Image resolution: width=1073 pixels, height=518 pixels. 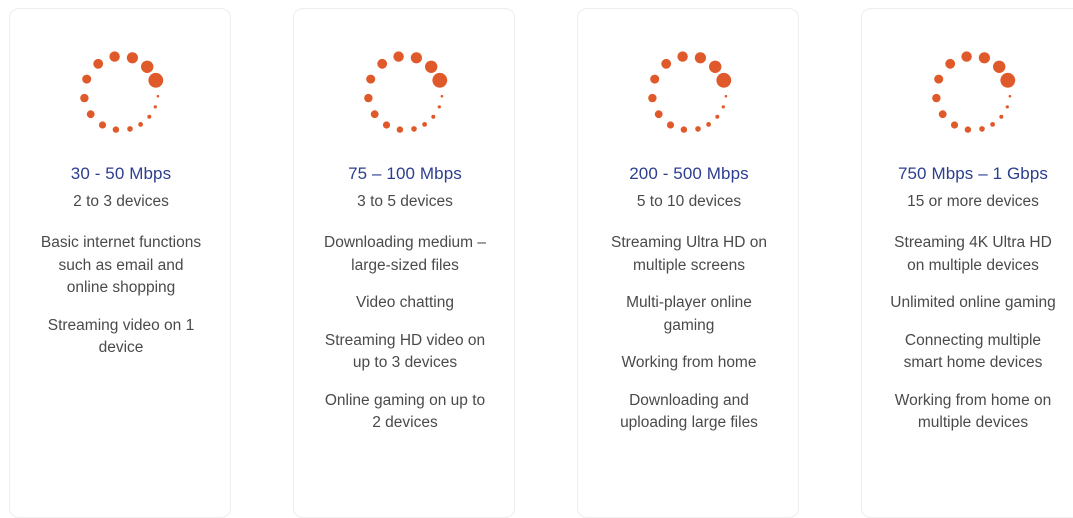 What do you see at coordinates (405, 173) in the screenshot?
I see `plan-speed: 75 – 100 Mbps` at bounding box center [405, 173].